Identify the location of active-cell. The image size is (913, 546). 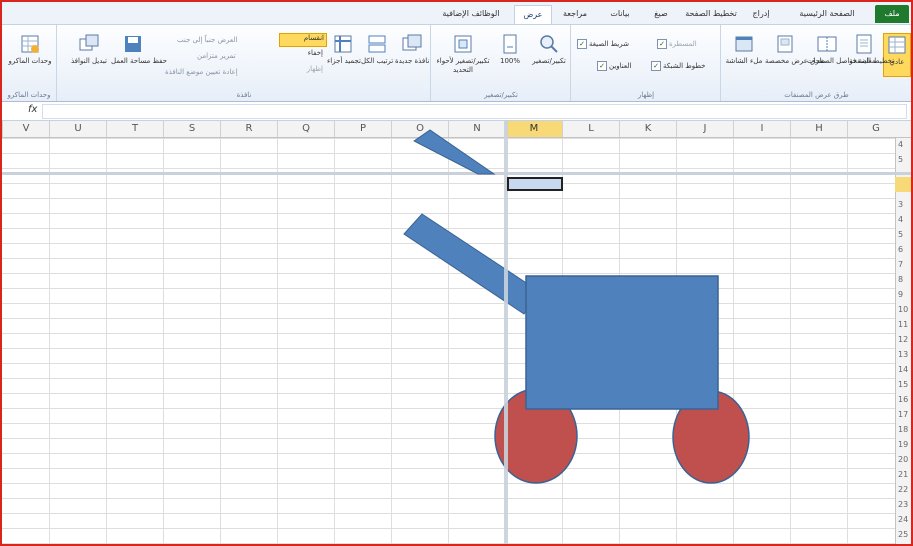
(535, 184).